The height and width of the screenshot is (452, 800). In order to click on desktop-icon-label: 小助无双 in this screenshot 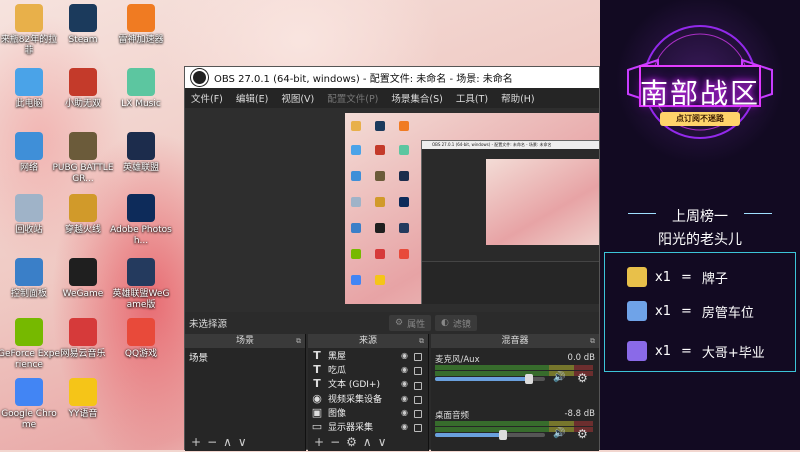, I will do `click(82, 104)`.